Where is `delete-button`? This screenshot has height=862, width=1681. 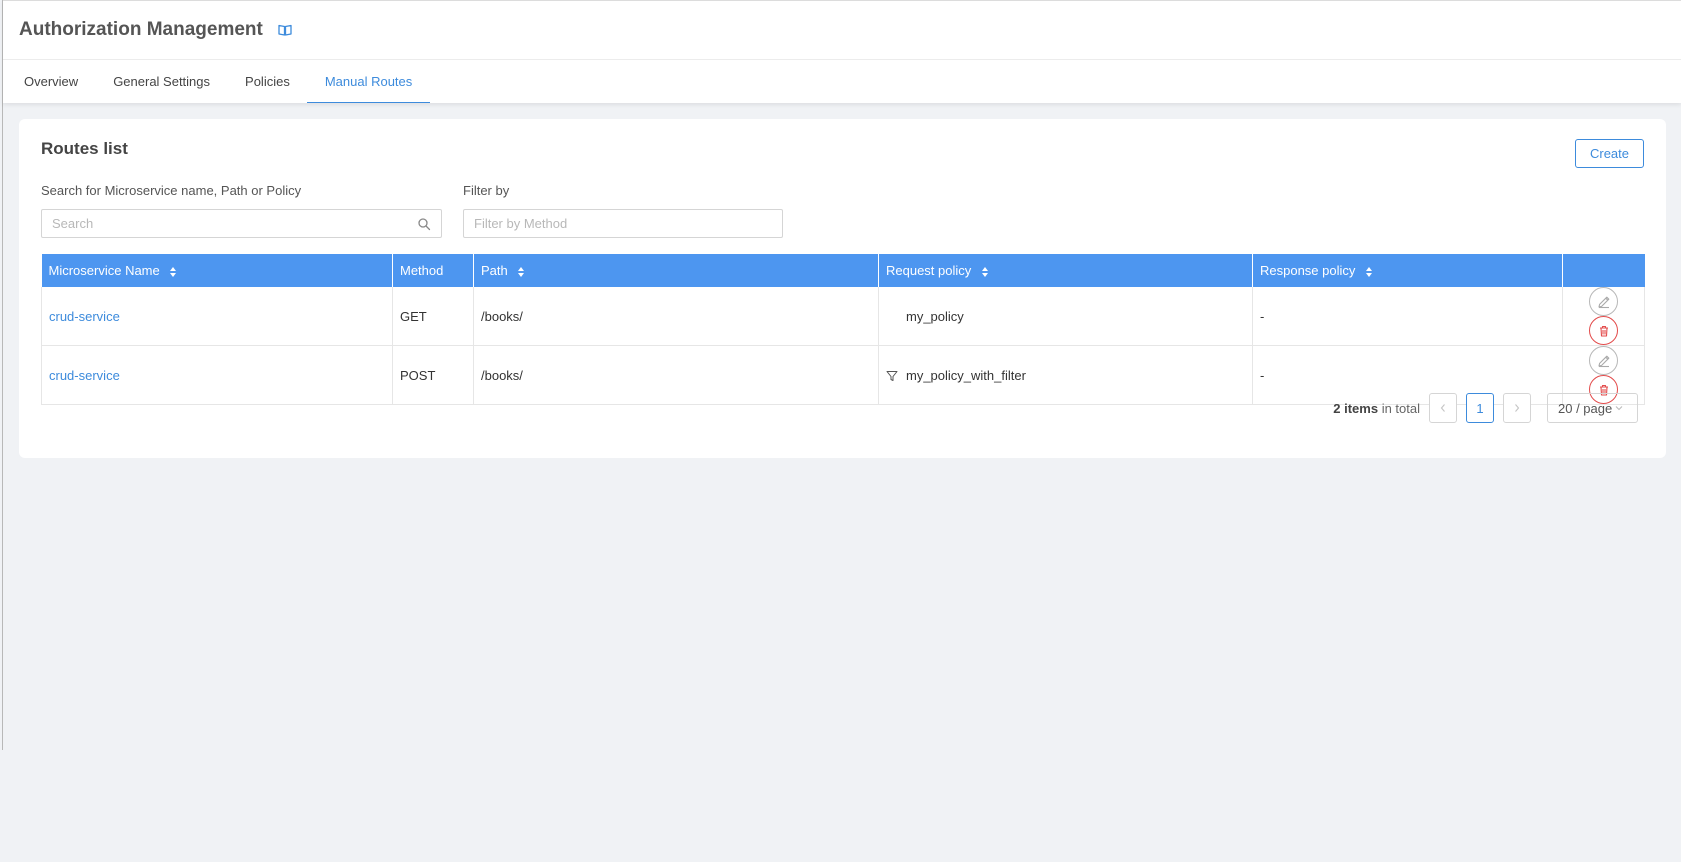 delete-button is located at coordinates (1603, 330).